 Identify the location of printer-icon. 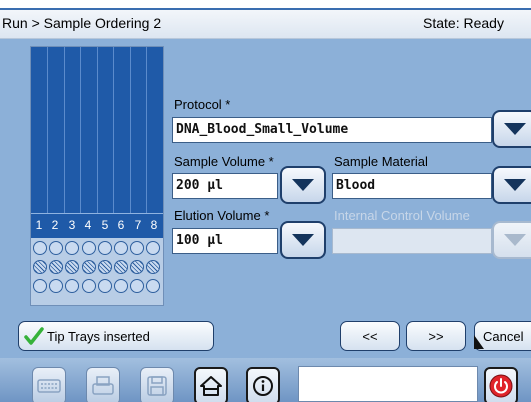
(103, 385).